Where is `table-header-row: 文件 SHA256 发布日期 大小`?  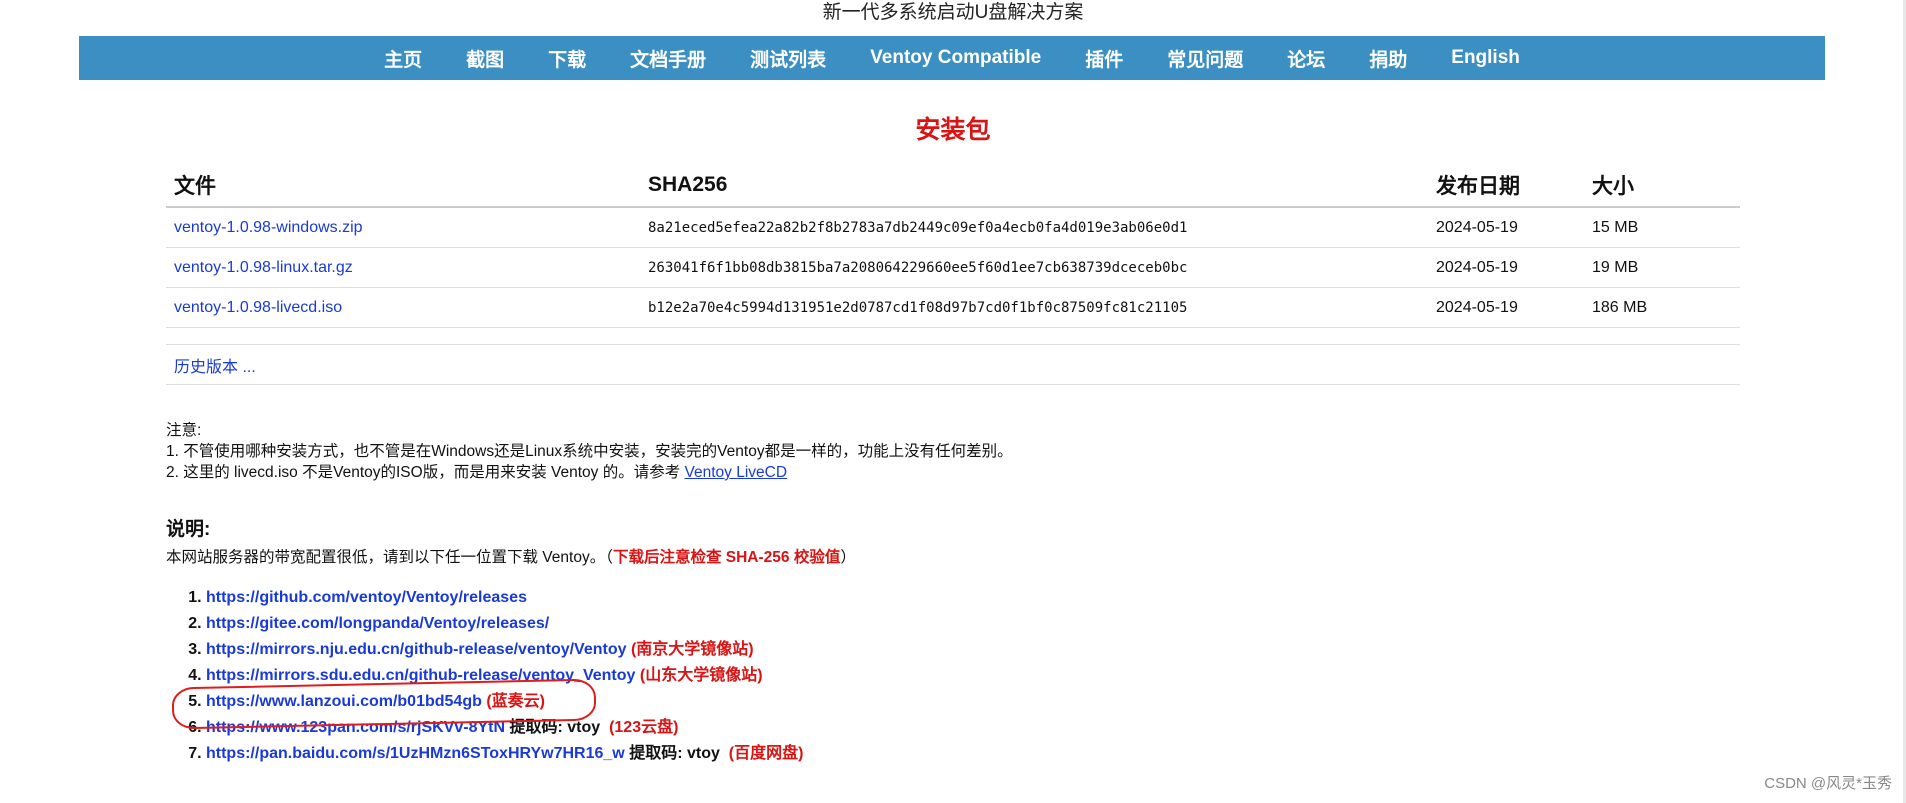
table-header-row: 文件 SHA256 发布日期 大小 is located at coordinates (953, 186).